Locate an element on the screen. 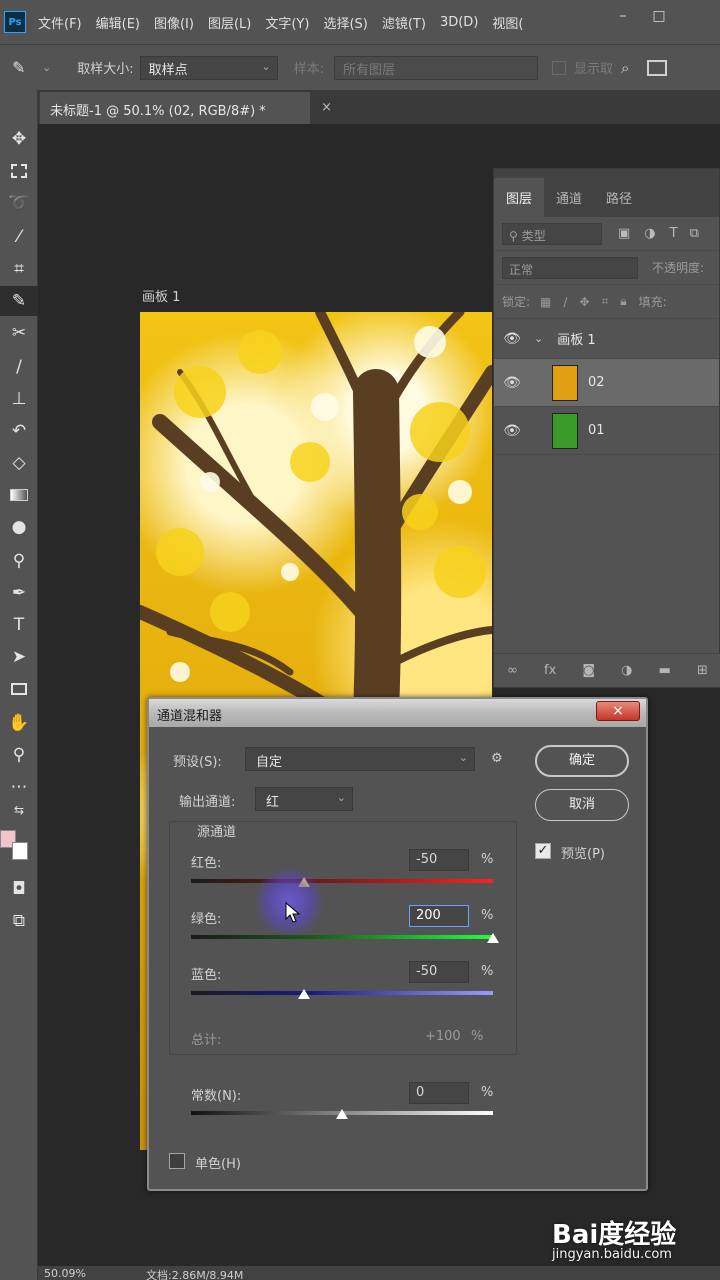 The height and width of the screenshot is (1280, 720). photoshop-logo: Ps is located at coordinates (15, 22).